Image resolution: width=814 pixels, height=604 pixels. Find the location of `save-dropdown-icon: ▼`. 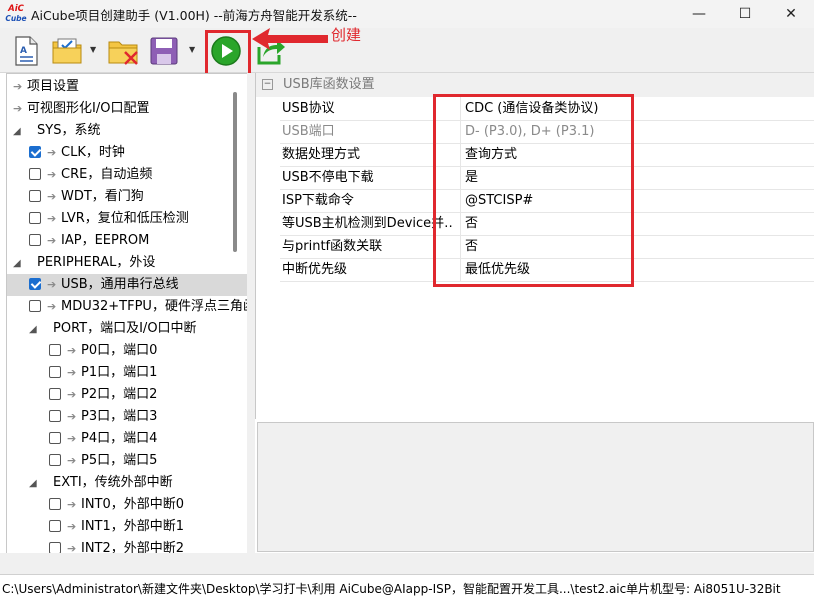

save-dropdown-icon: ▼ is located at coordinates (192, 49).